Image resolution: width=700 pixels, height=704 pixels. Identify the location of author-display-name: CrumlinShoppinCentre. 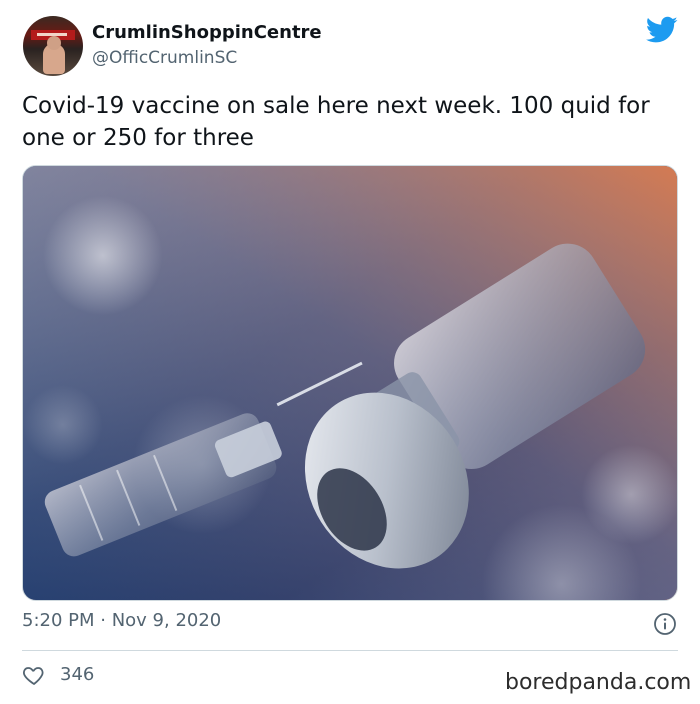
(207, 32).